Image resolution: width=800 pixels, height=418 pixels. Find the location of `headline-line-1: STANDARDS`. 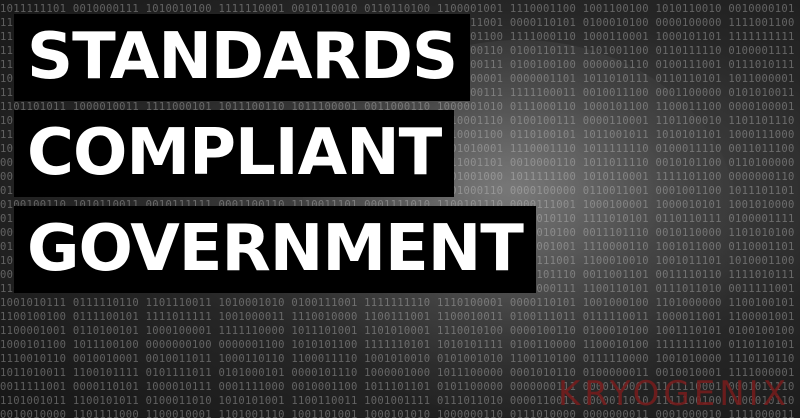

headline-line-1: STANDARDS is located at coordinates (242, 57).